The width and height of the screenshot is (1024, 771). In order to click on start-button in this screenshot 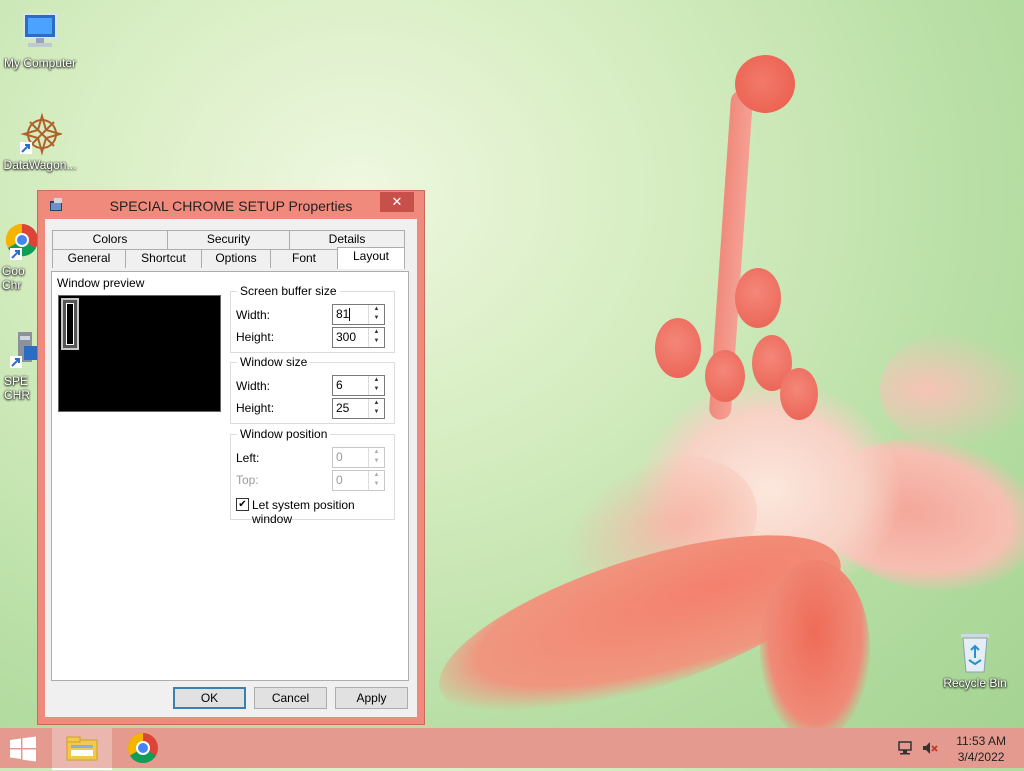, I will do `click(23, 749)`.